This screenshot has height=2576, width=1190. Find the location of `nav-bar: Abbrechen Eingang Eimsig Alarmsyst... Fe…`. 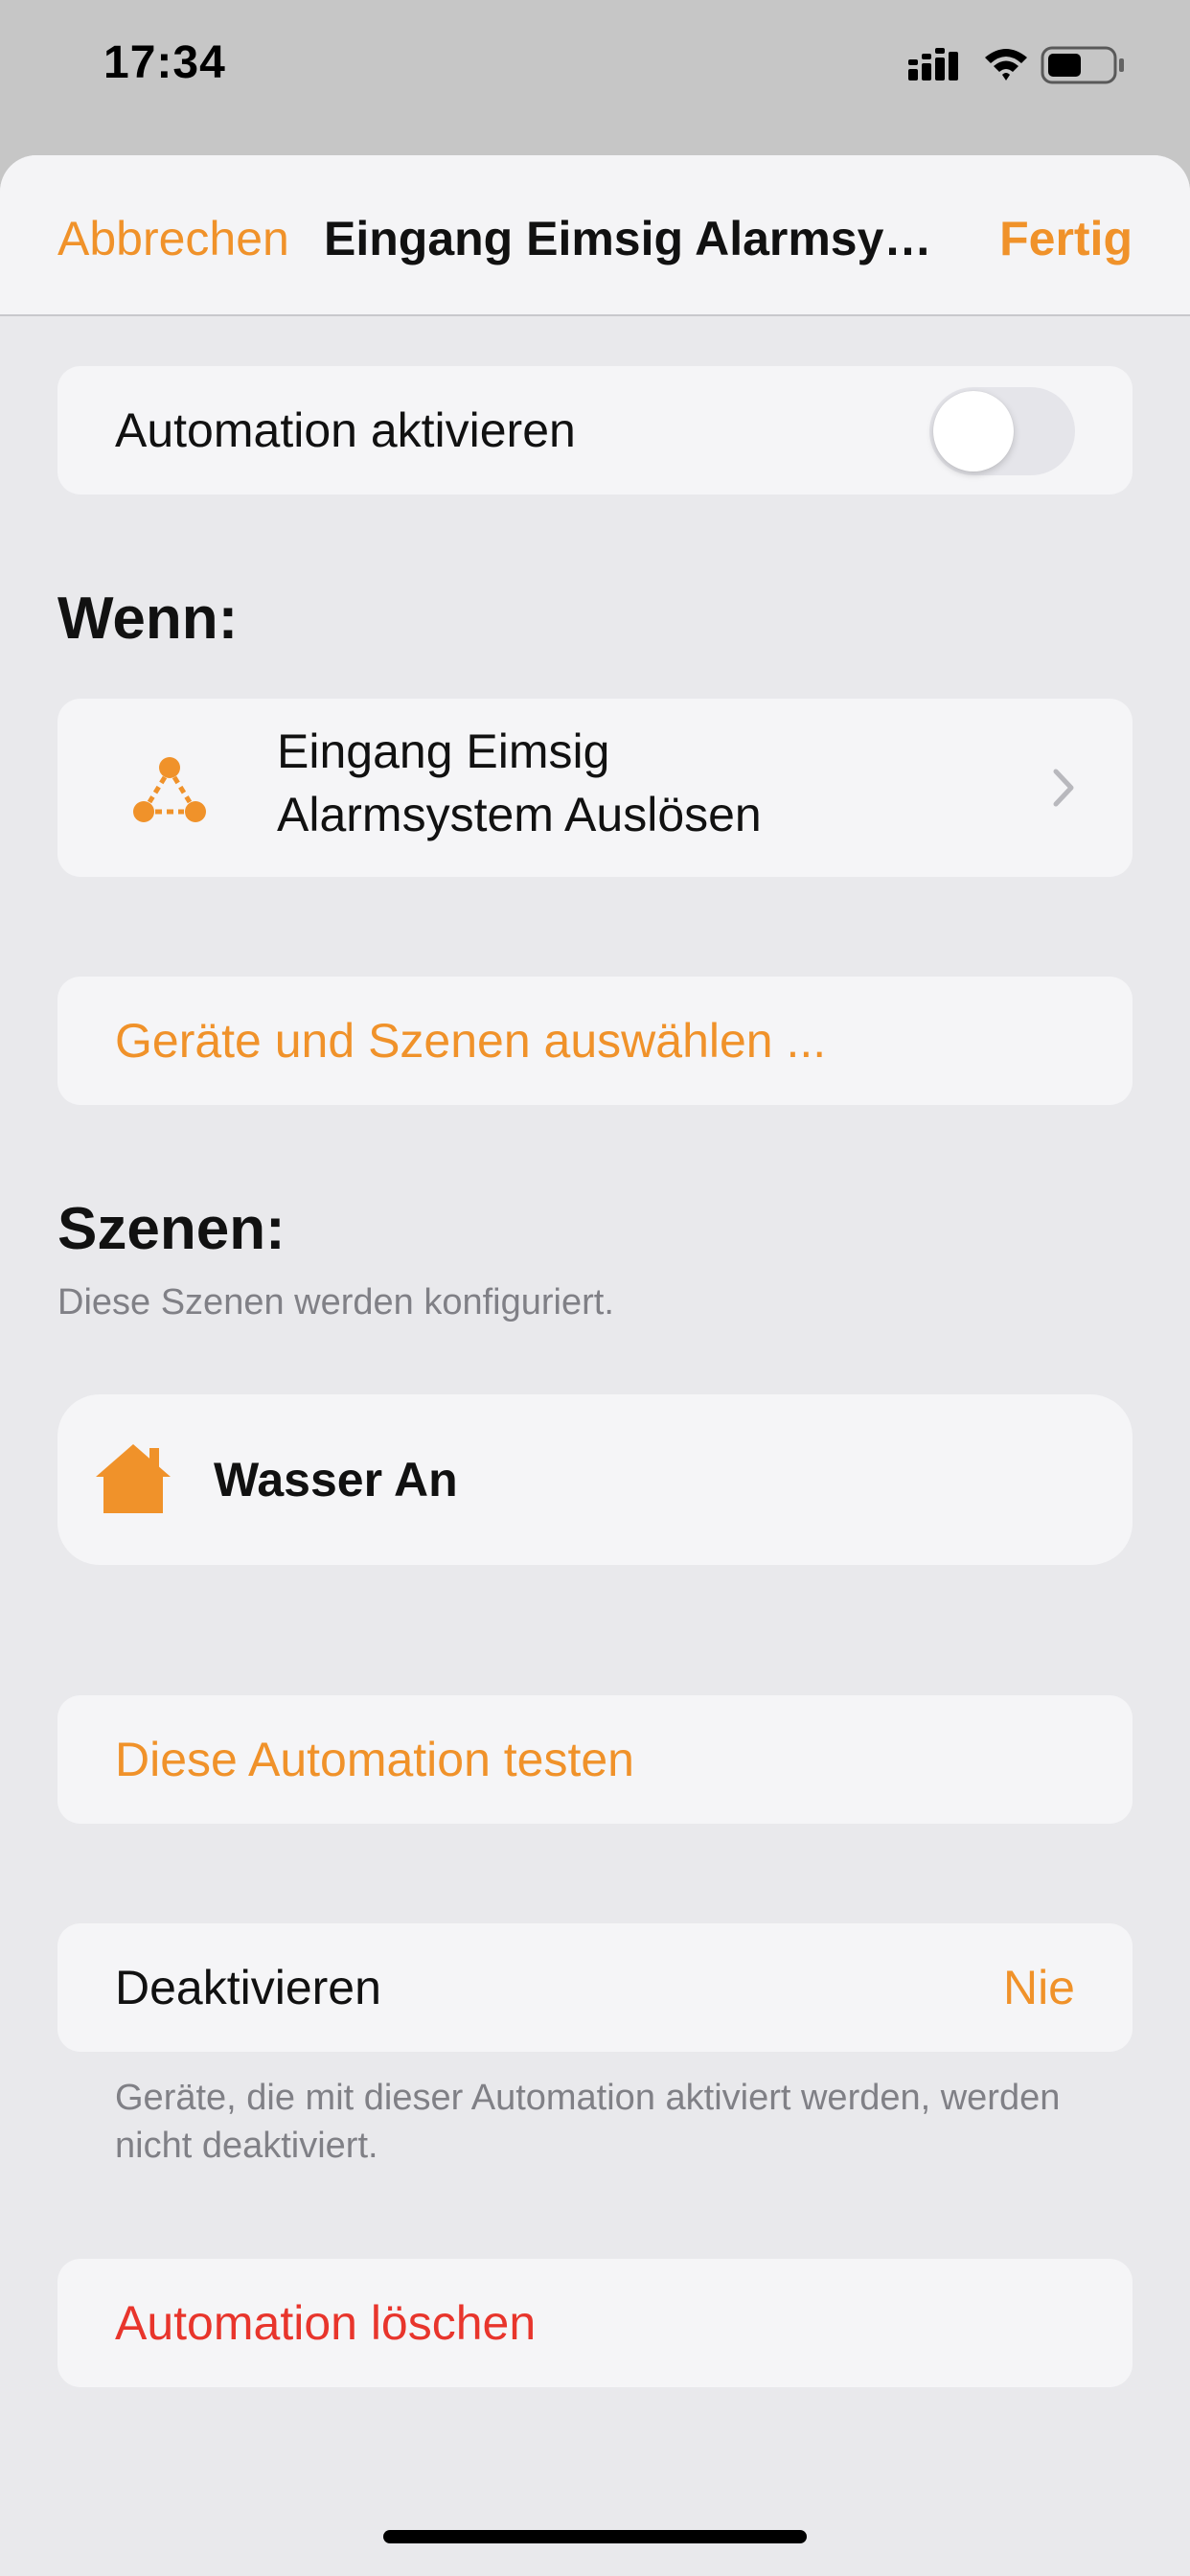

nav-bar: Abbrechen Eingang Eimsig Alarmsyst... Fe… is located at coordinates (595, 235).